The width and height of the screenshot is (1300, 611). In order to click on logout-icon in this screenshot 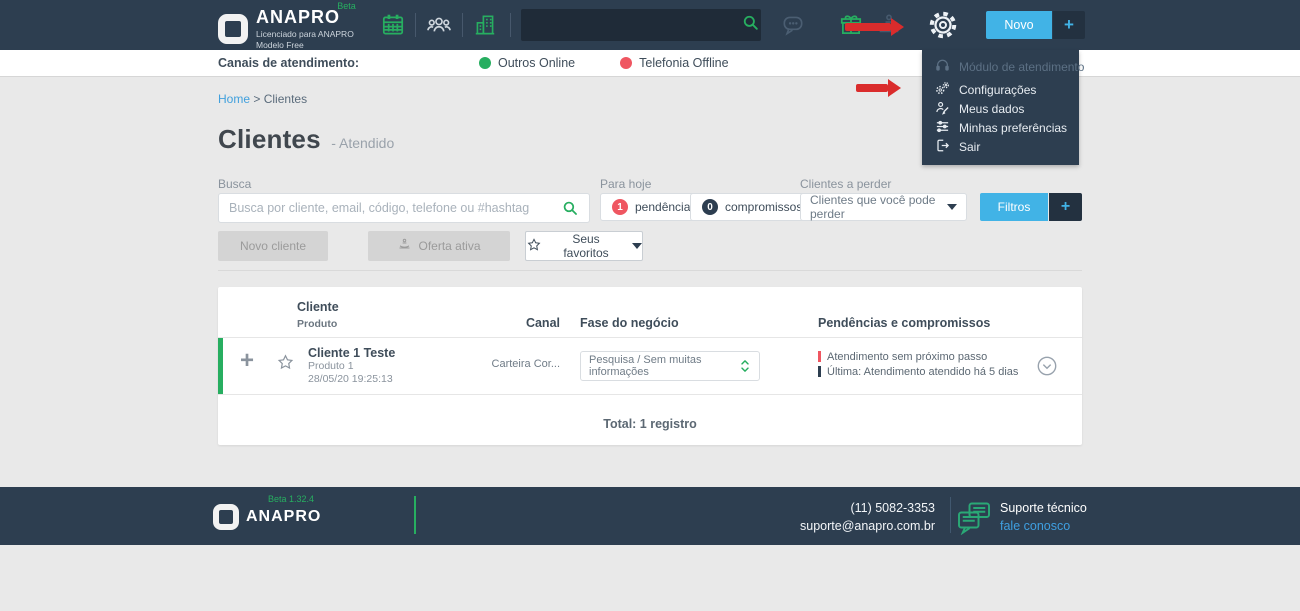, I will do `click(942, 147)`.